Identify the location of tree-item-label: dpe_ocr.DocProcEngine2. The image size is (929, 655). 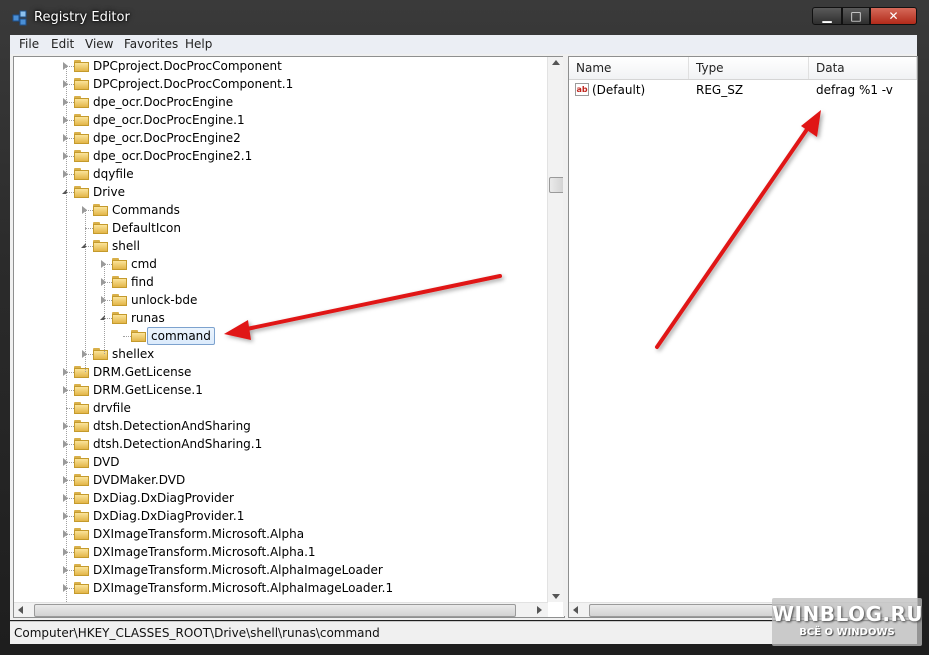
(167, 138).